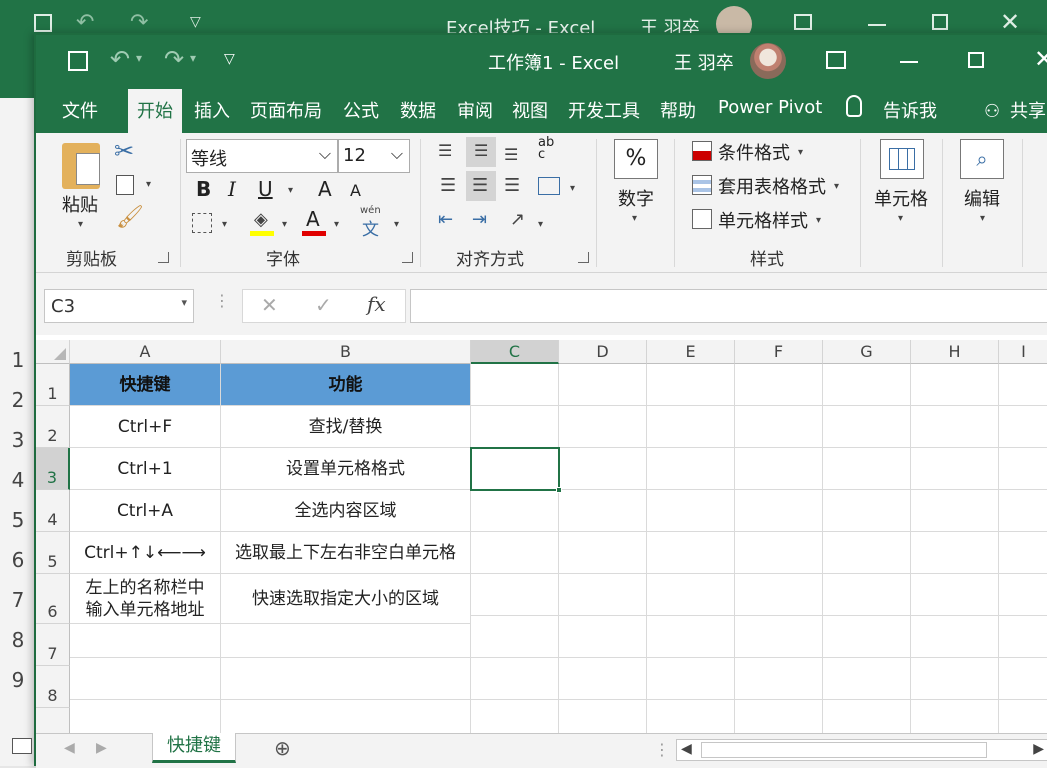  I want to click on cell-a2: Ctrl+F, so click(145, 427).